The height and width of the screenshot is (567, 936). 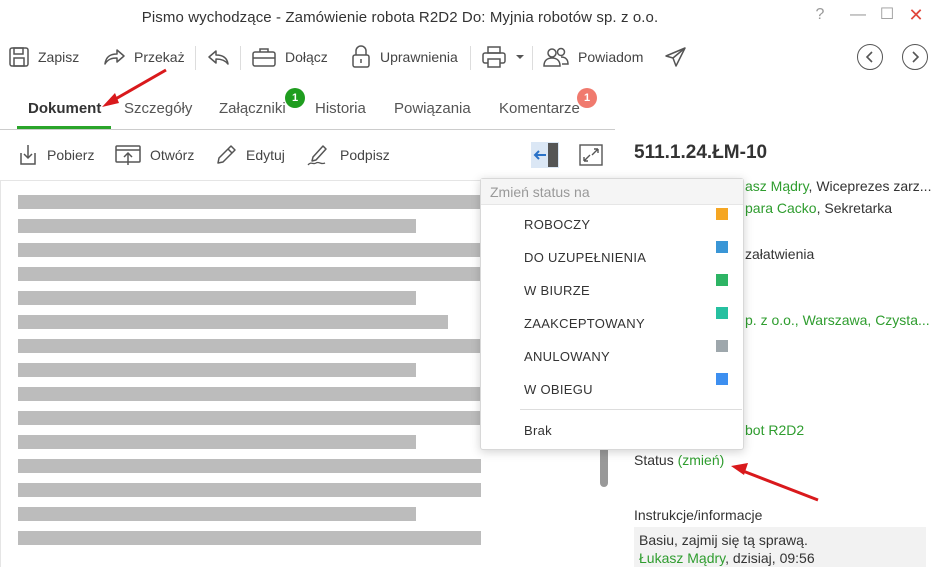 I want to click on reply-icon, so click(x=218, y=57).